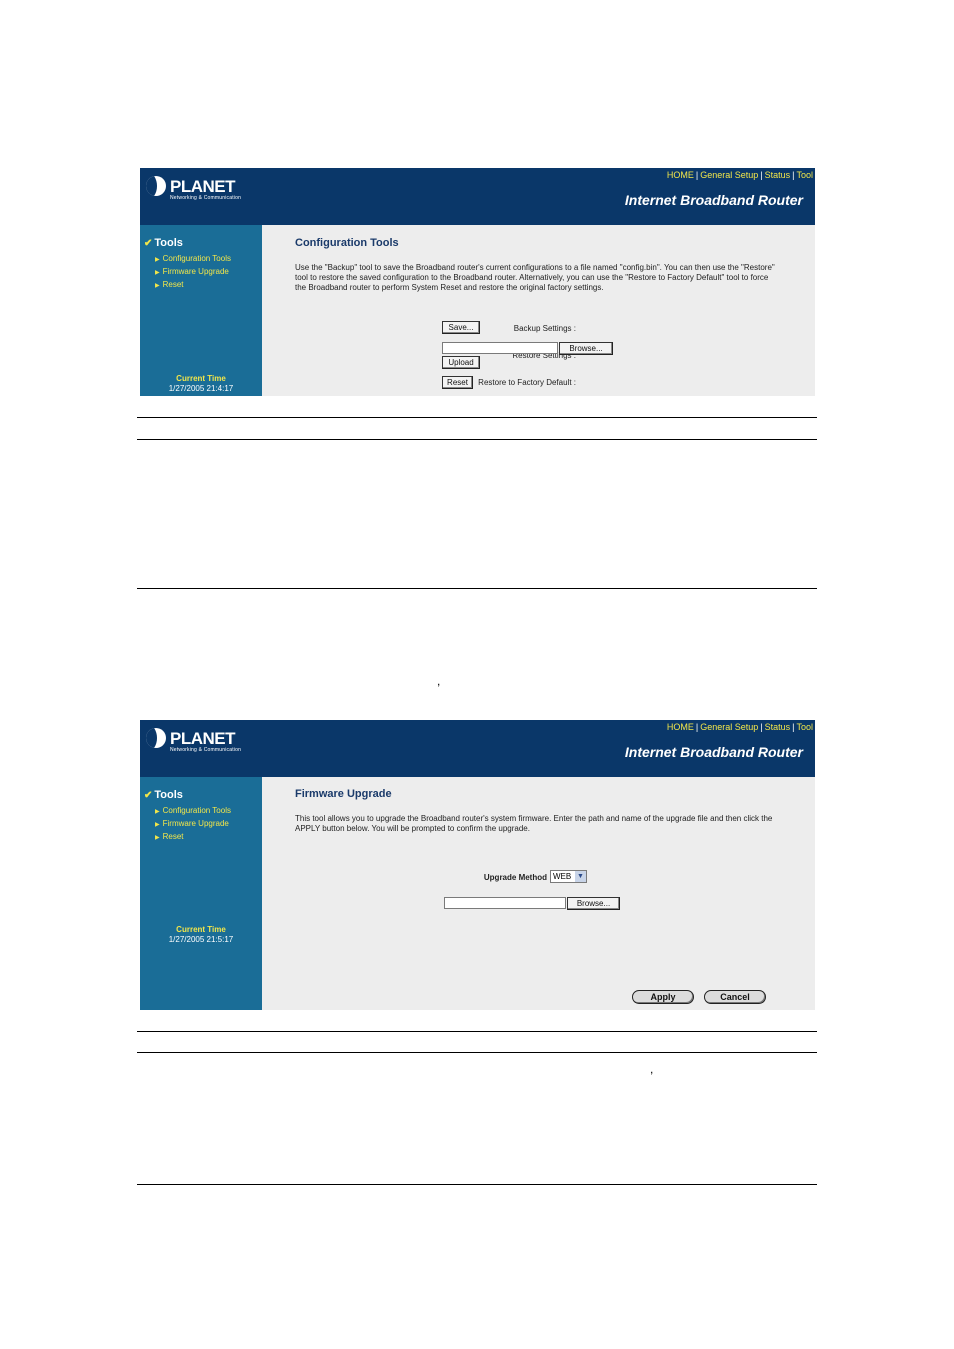  What do you see at coordinates (201, 388) in the screenshot?
I see `current-time-value: 1/27/2005 21:4:17` at bounding box center [201, 388].